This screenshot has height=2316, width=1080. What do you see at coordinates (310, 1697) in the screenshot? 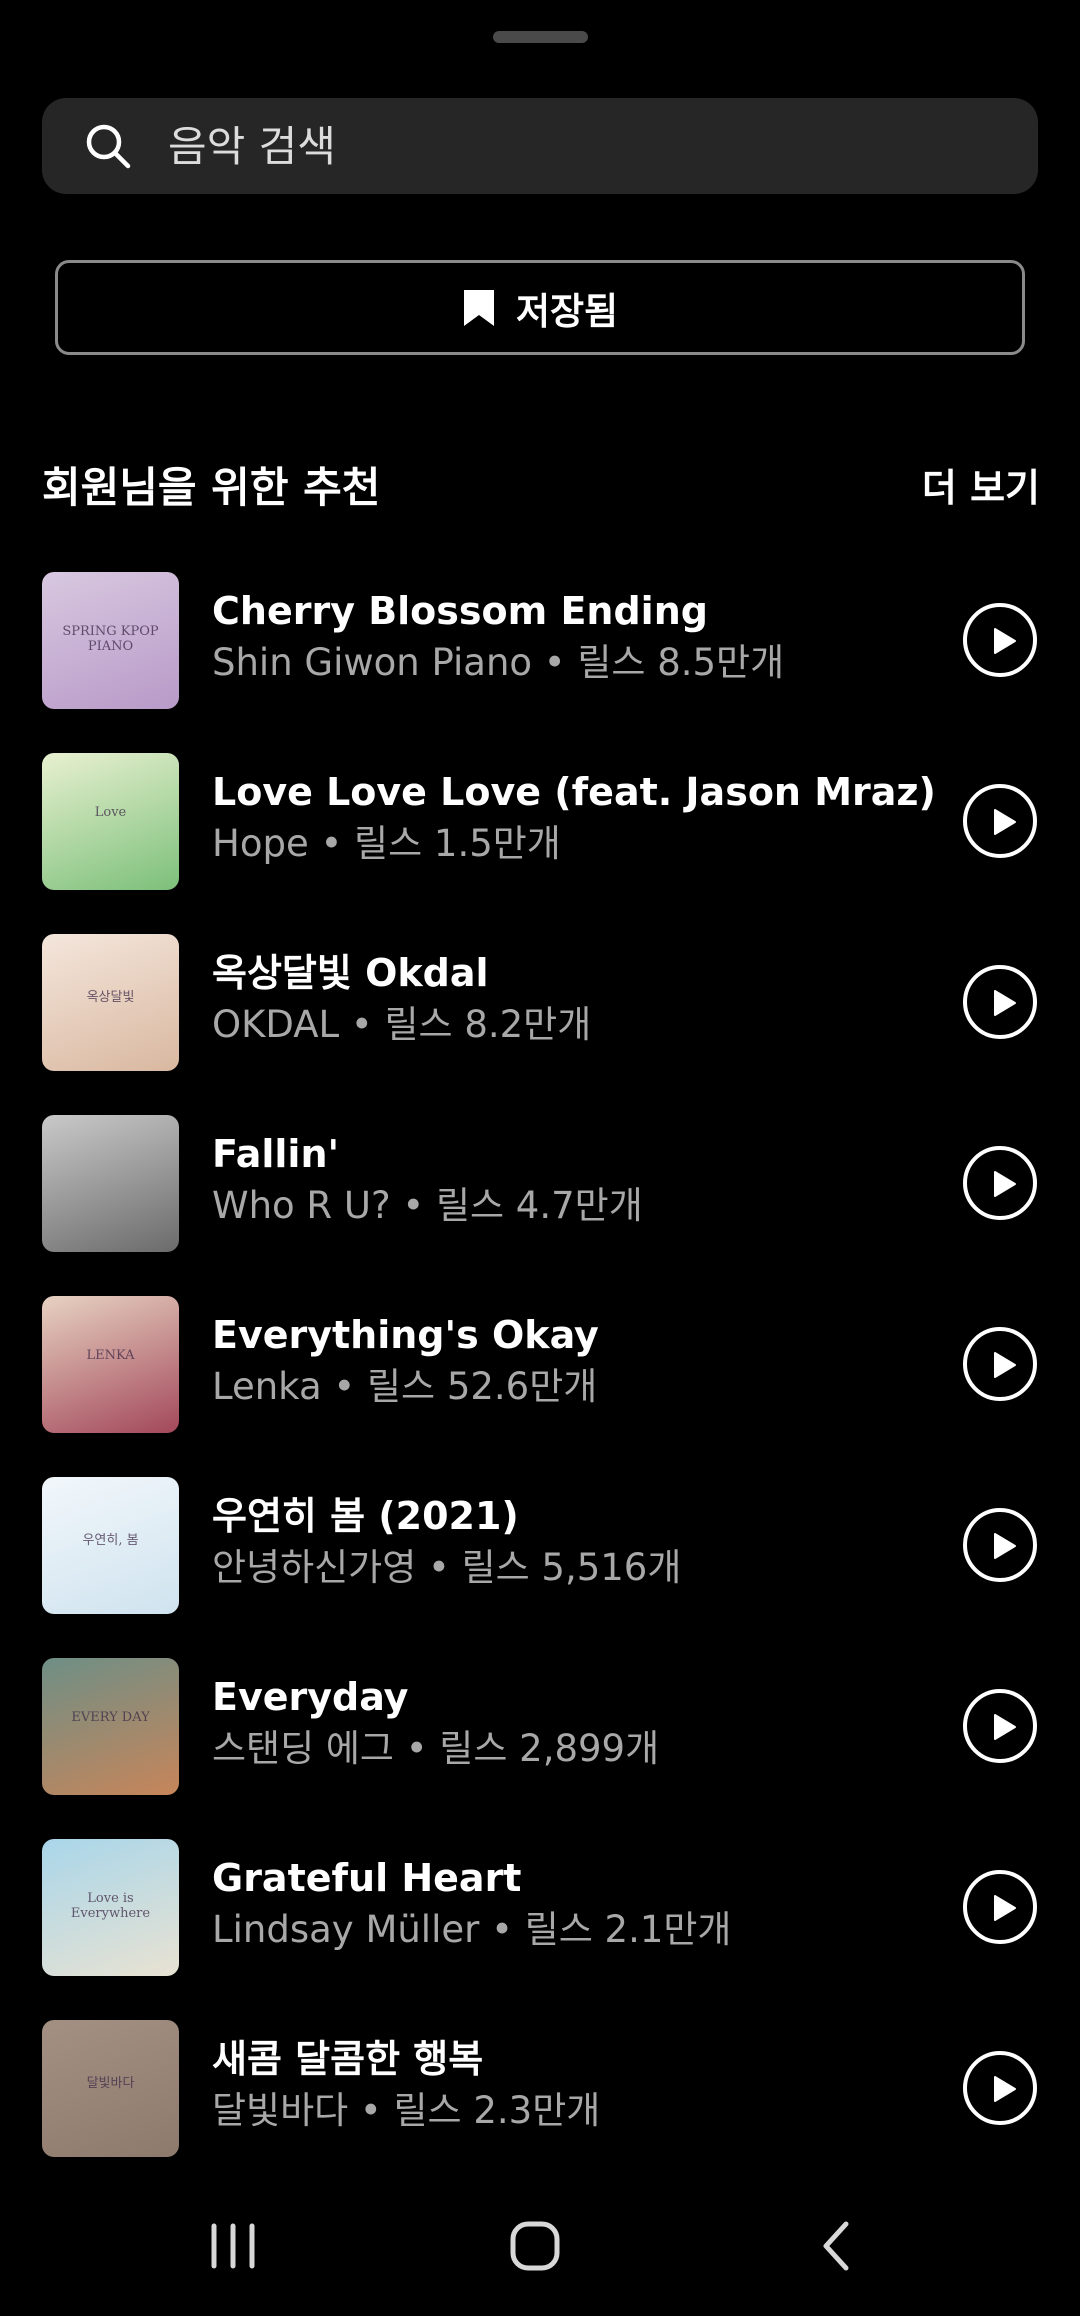
I see `track-title: Everyday` at bounding box center [310, 1697].